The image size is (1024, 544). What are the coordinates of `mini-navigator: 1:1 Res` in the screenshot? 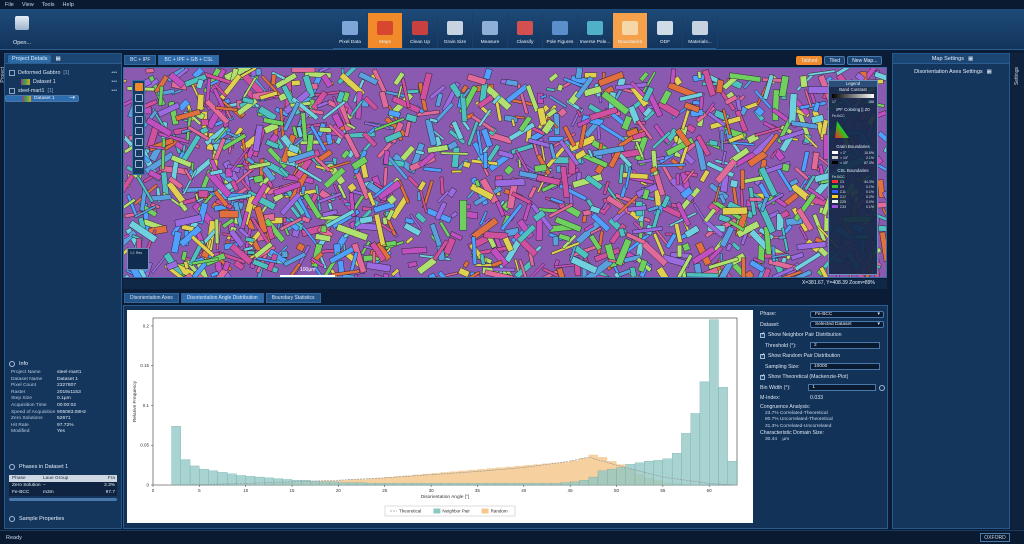 It's located at (138, 259).